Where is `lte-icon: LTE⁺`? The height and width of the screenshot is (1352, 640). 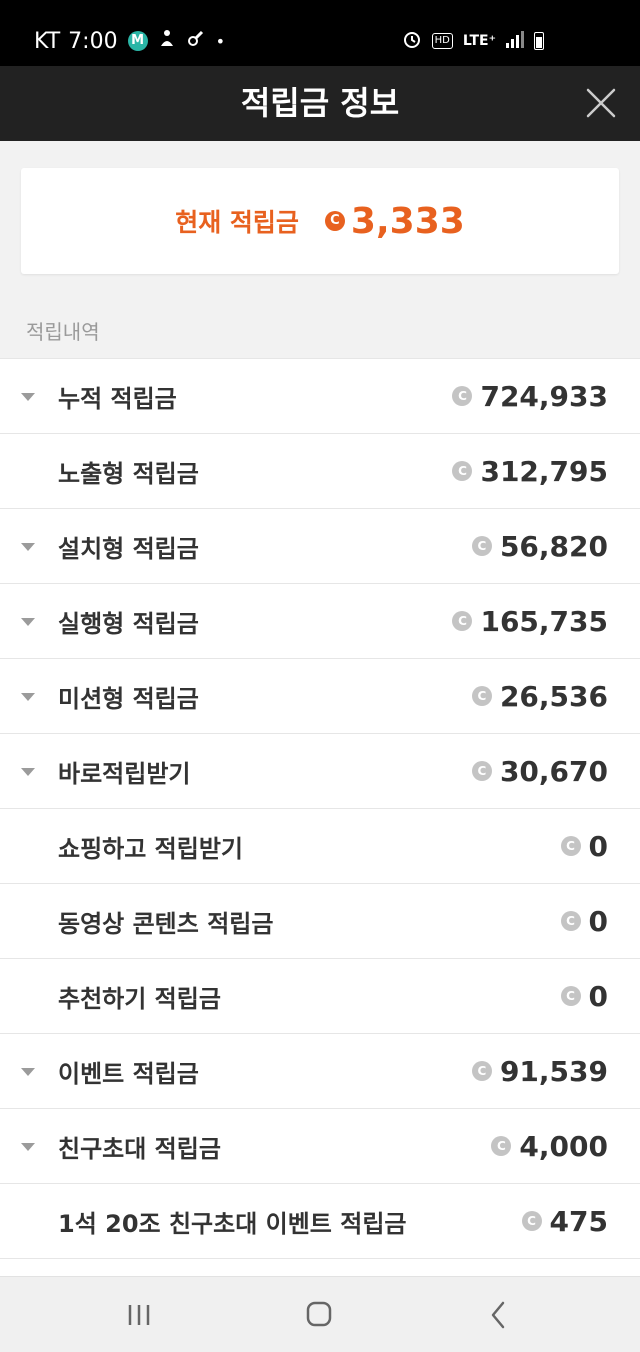 lte-icon: LTE⁺ is located at coordinates (479, 41).